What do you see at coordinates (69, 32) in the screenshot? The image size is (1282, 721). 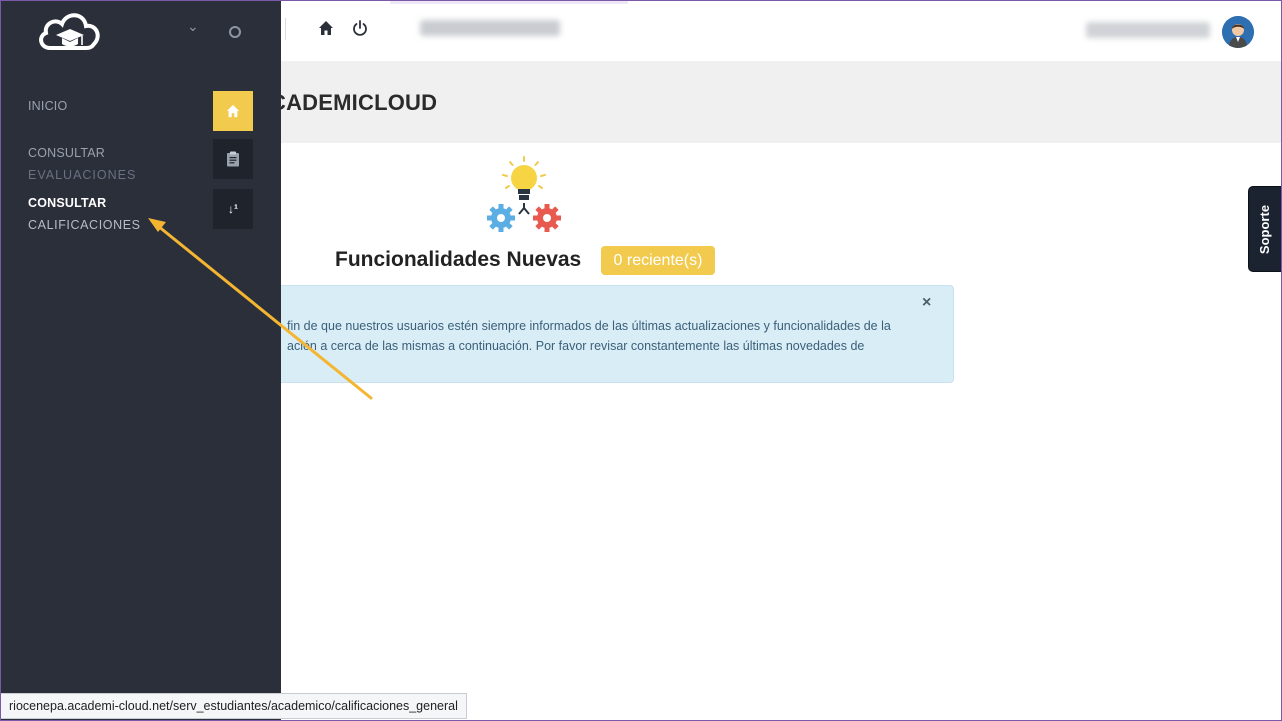 I see `academicloud-logo-icon` at bounding box center [69, 32].